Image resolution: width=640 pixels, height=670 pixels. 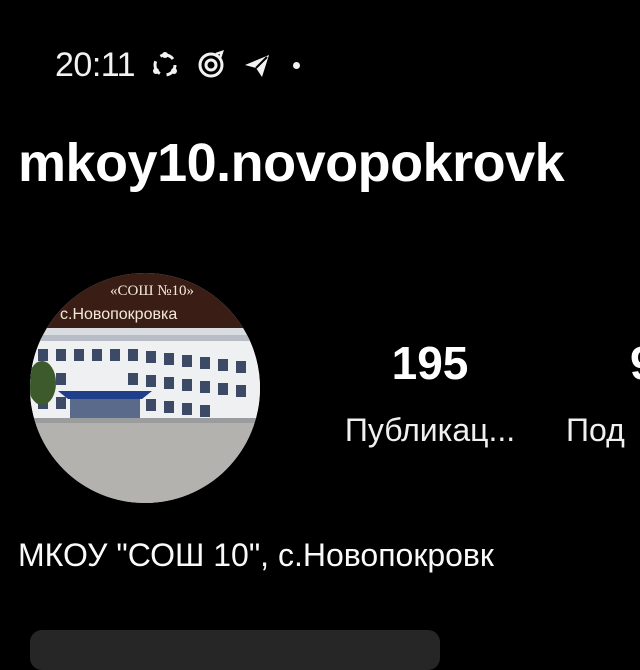 I want to click on status-time: 20:11, so click(x=95, y=64).